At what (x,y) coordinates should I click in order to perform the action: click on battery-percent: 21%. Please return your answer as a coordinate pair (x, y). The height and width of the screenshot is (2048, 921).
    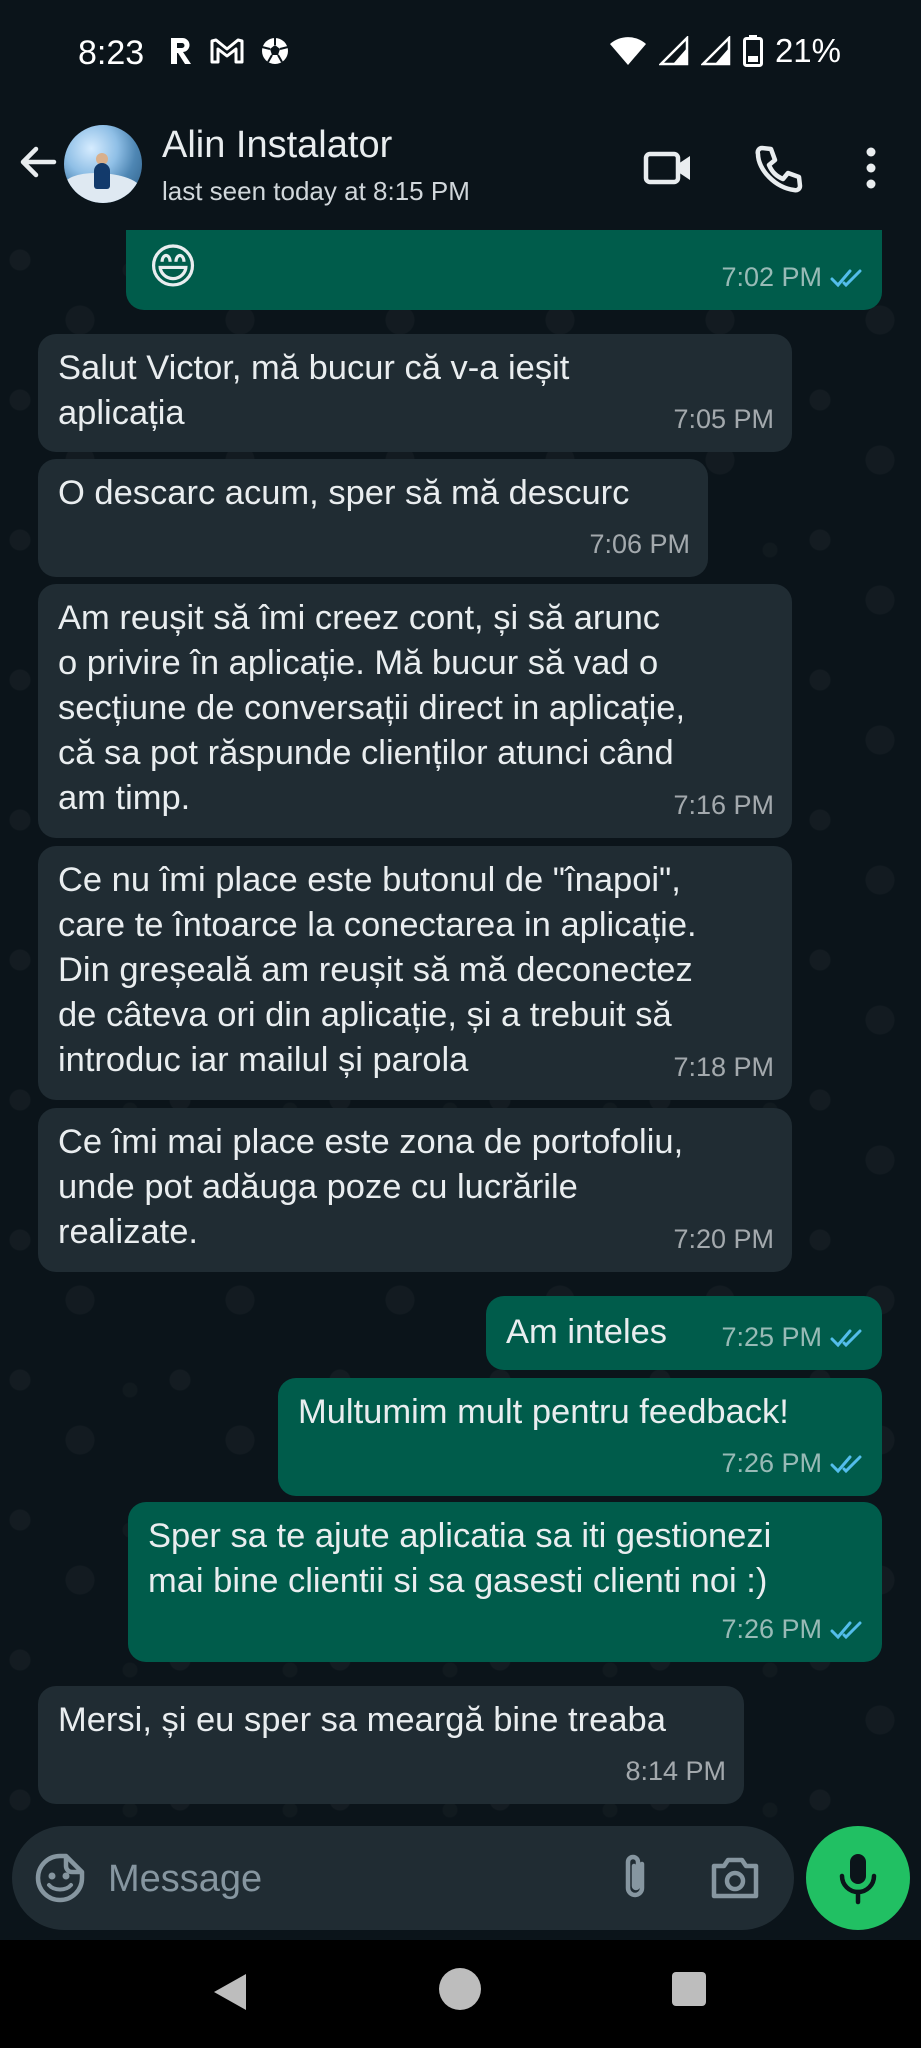
    Looking at the image, I should click on (807, 50).